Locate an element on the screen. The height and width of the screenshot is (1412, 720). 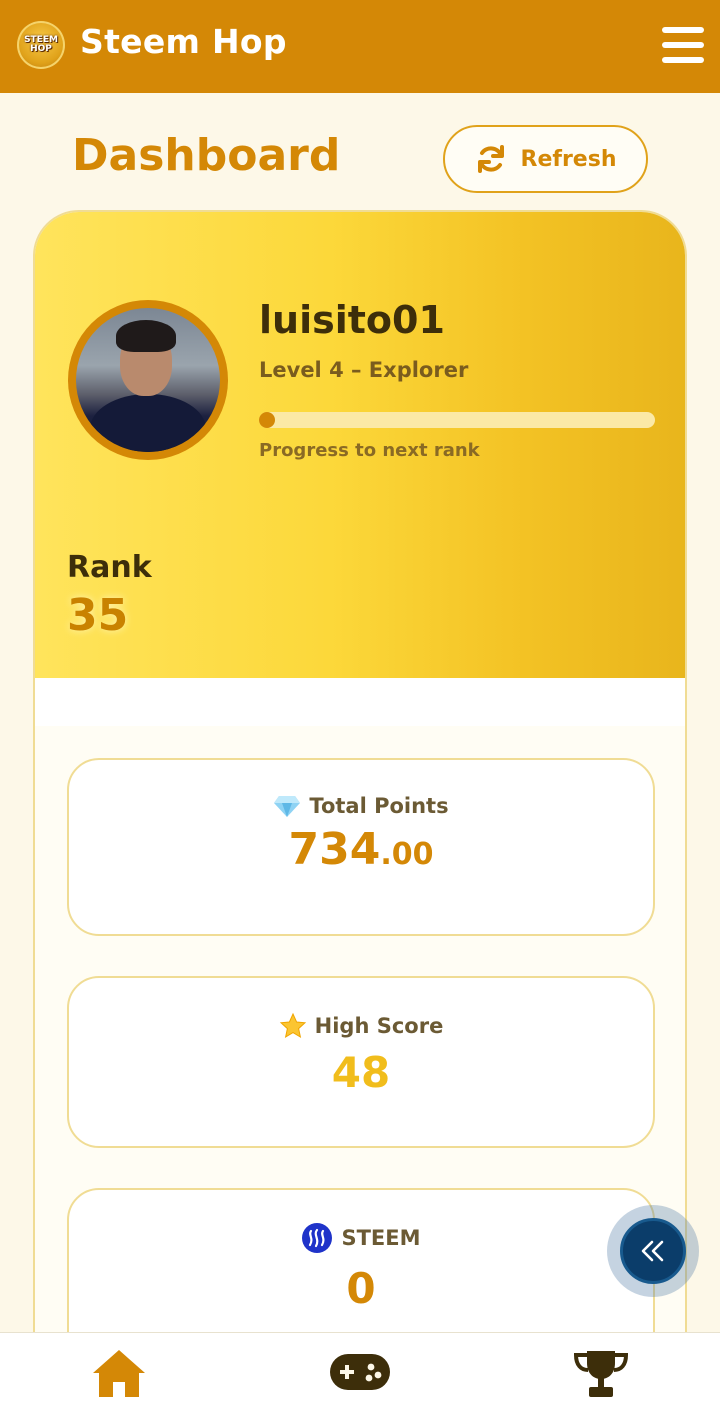
avatar-photo is located at coordinates (148, 380).